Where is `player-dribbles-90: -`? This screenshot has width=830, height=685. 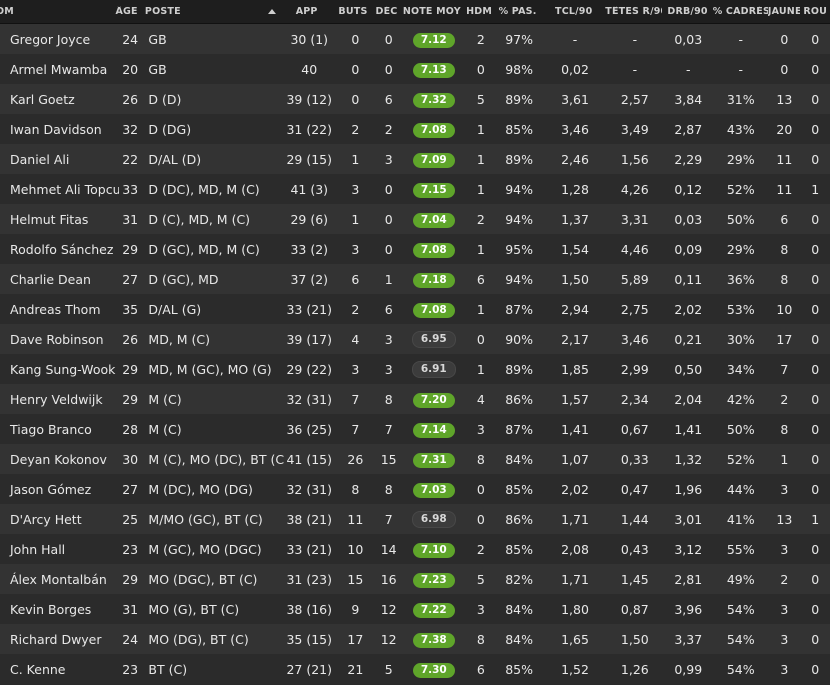
player-dribbles-90: - is located at coordinates (688, 69).